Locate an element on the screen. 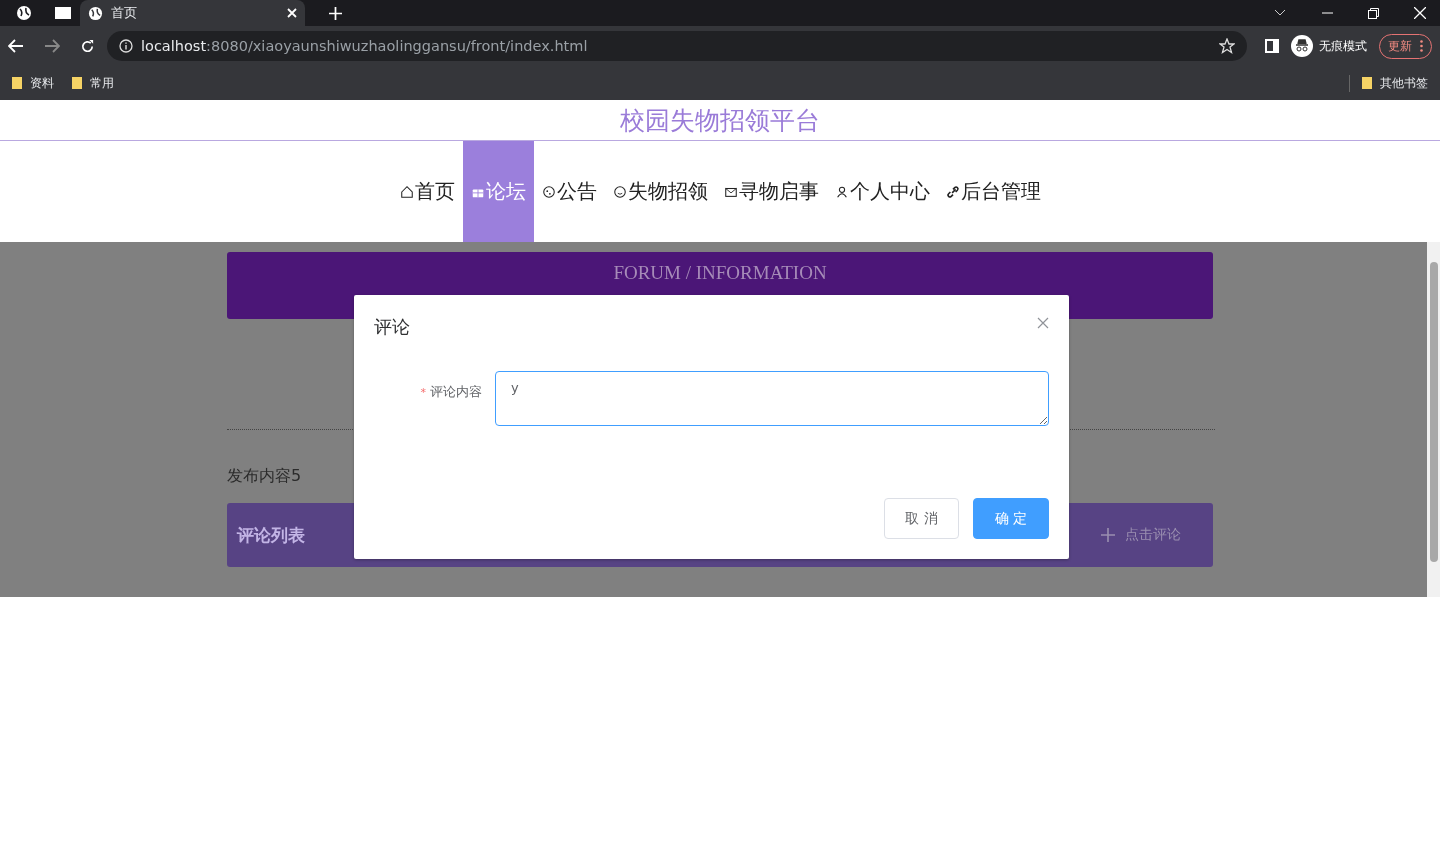 The image size is (1440, 864). plus-icon is located at coordinates (1108, 535).